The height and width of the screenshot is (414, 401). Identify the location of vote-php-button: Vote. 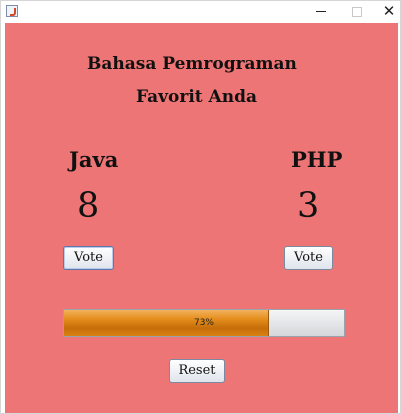
(308, 258).